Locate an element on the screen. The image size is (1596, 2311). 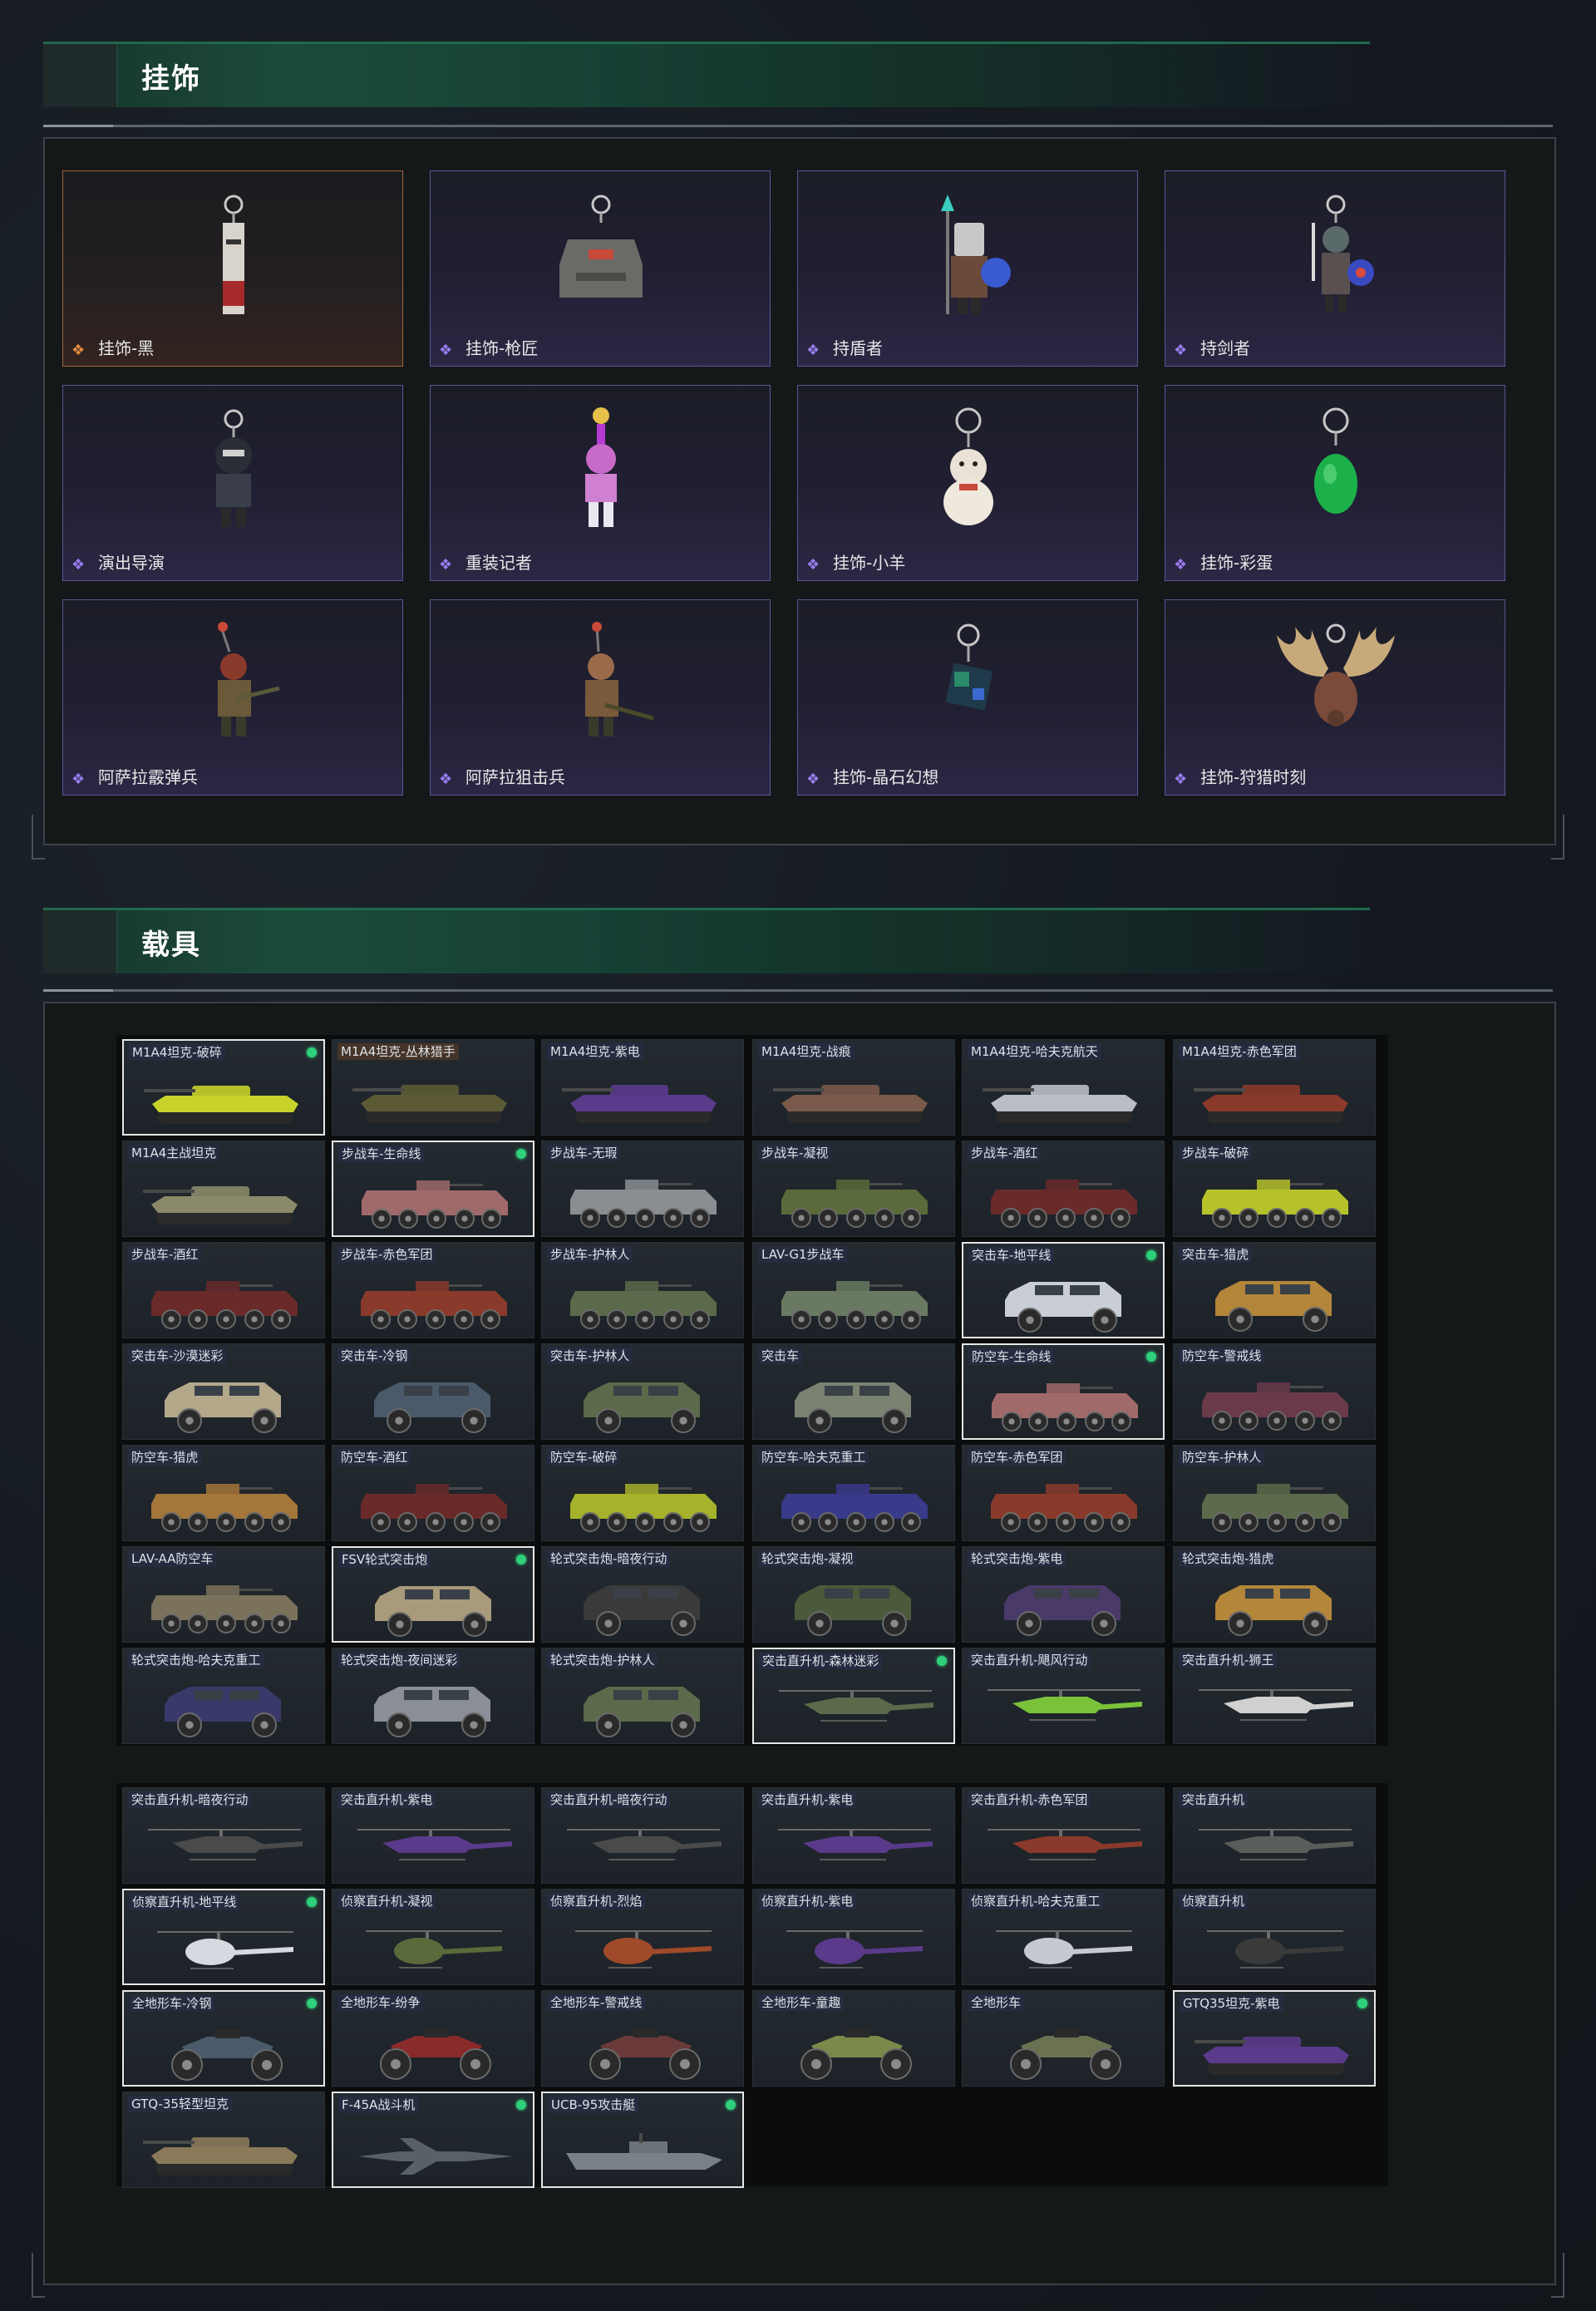
vehicle-scout-icon is located at coordinates (643, 1949).